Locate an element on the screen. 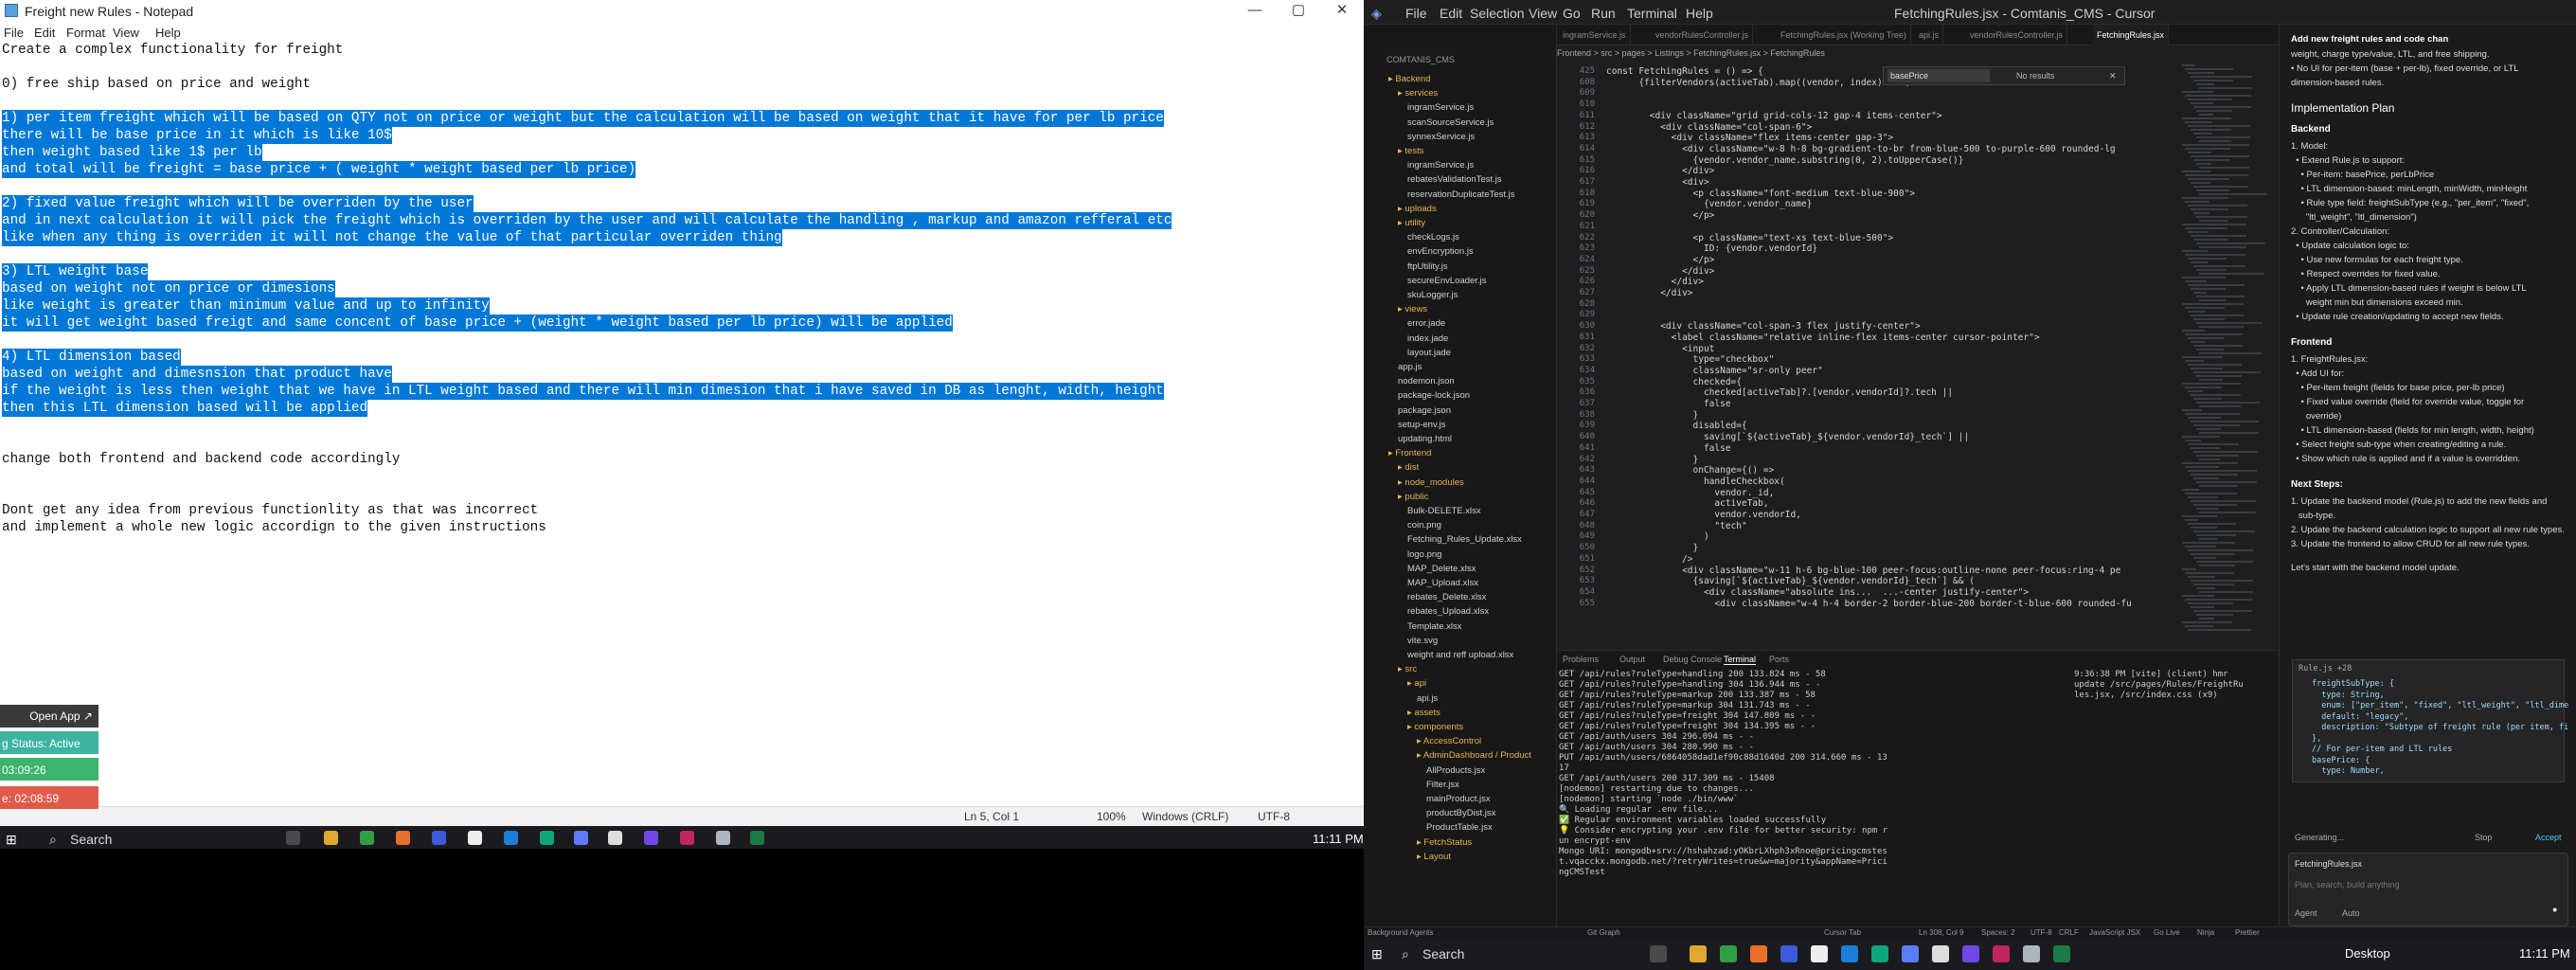 Image resolution: width=2576 pixels, height=970 pixels. status-item: Spaces: 2 is located at coordinates (1998, 932).